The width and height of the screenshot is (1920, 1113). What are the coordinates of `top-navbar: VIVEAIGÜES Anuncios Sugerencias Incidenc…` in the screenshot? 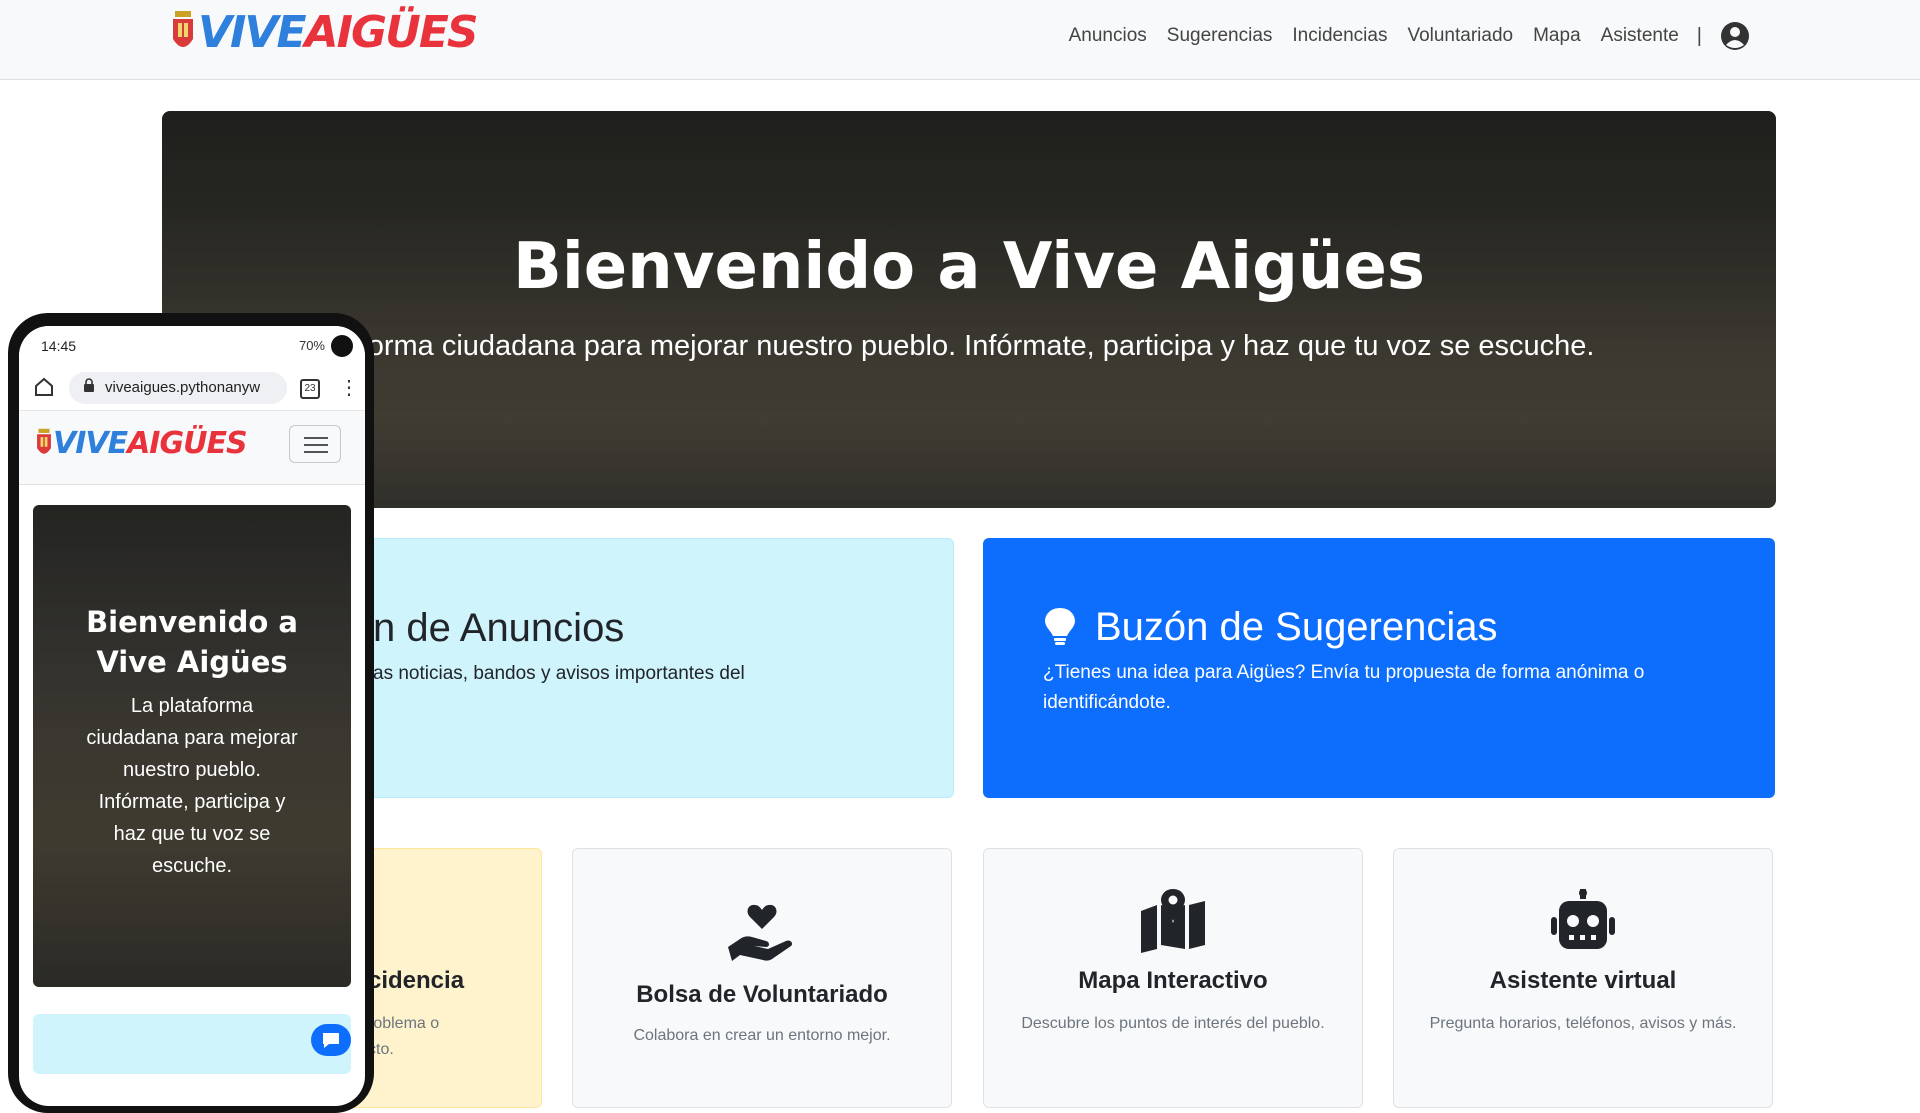 It's located at (960, 40).